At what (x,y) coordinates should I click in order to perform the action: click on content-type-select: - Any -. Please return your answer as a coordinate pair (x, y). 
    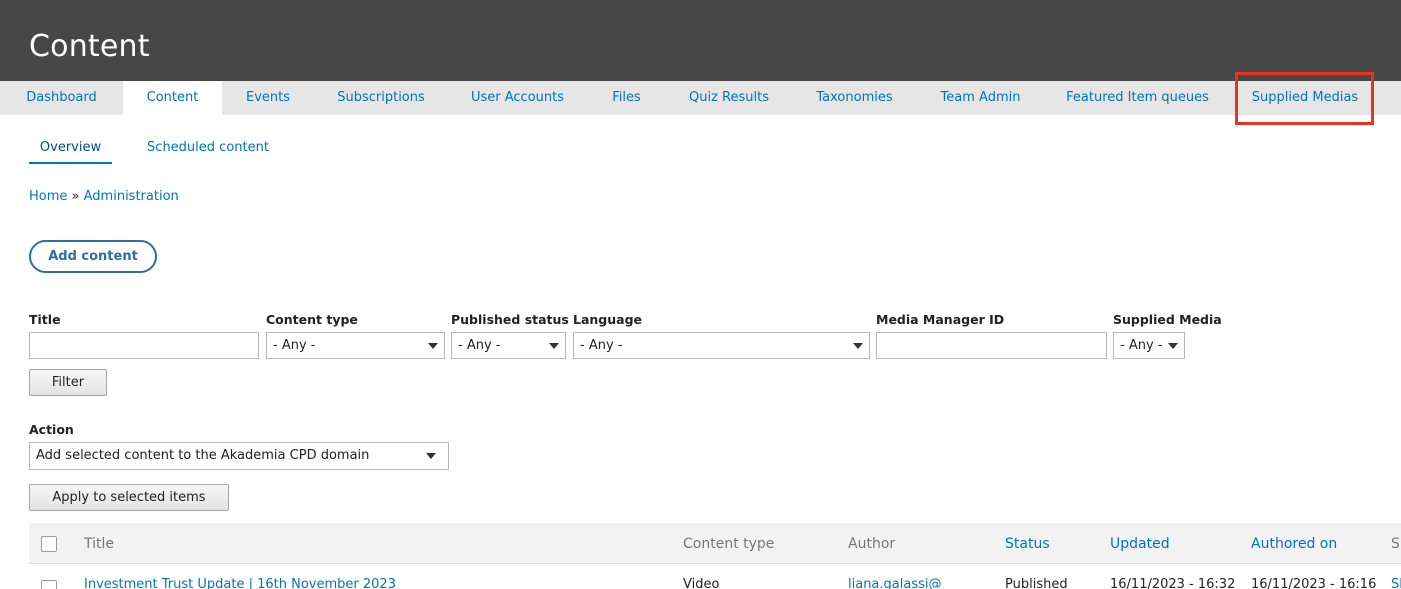
    Looking at the image, I should click on (355, 345).